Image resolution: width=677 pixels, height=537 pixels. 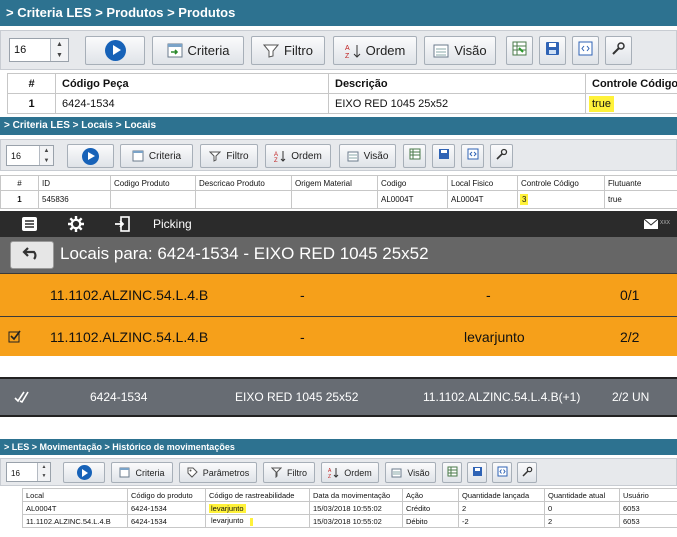 I want to click on quantidade-atual-cell: 0, so click(x=582, y=508).